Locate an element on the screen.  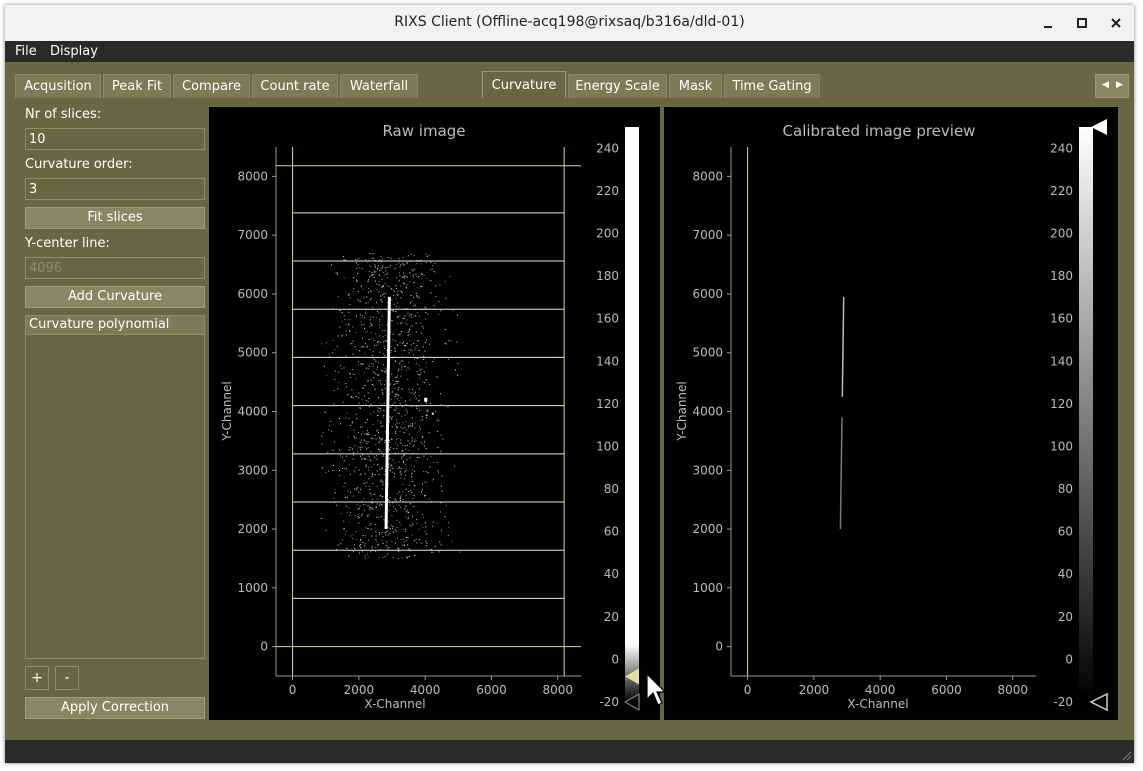
fit-slices-button: Fit slices is located at coordinates (115, 218).